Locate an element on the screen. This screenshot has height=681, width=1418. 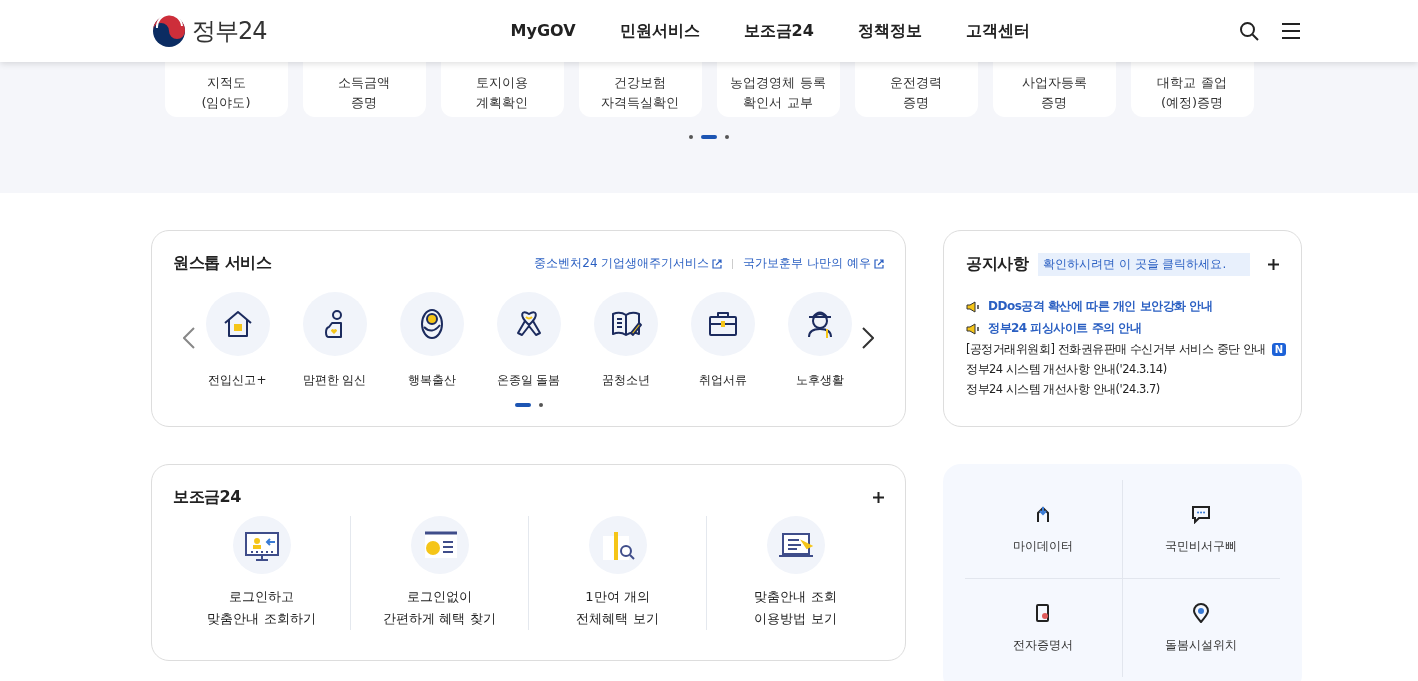
nav-link: 민원서비스 is located at coordinates (659, 31).